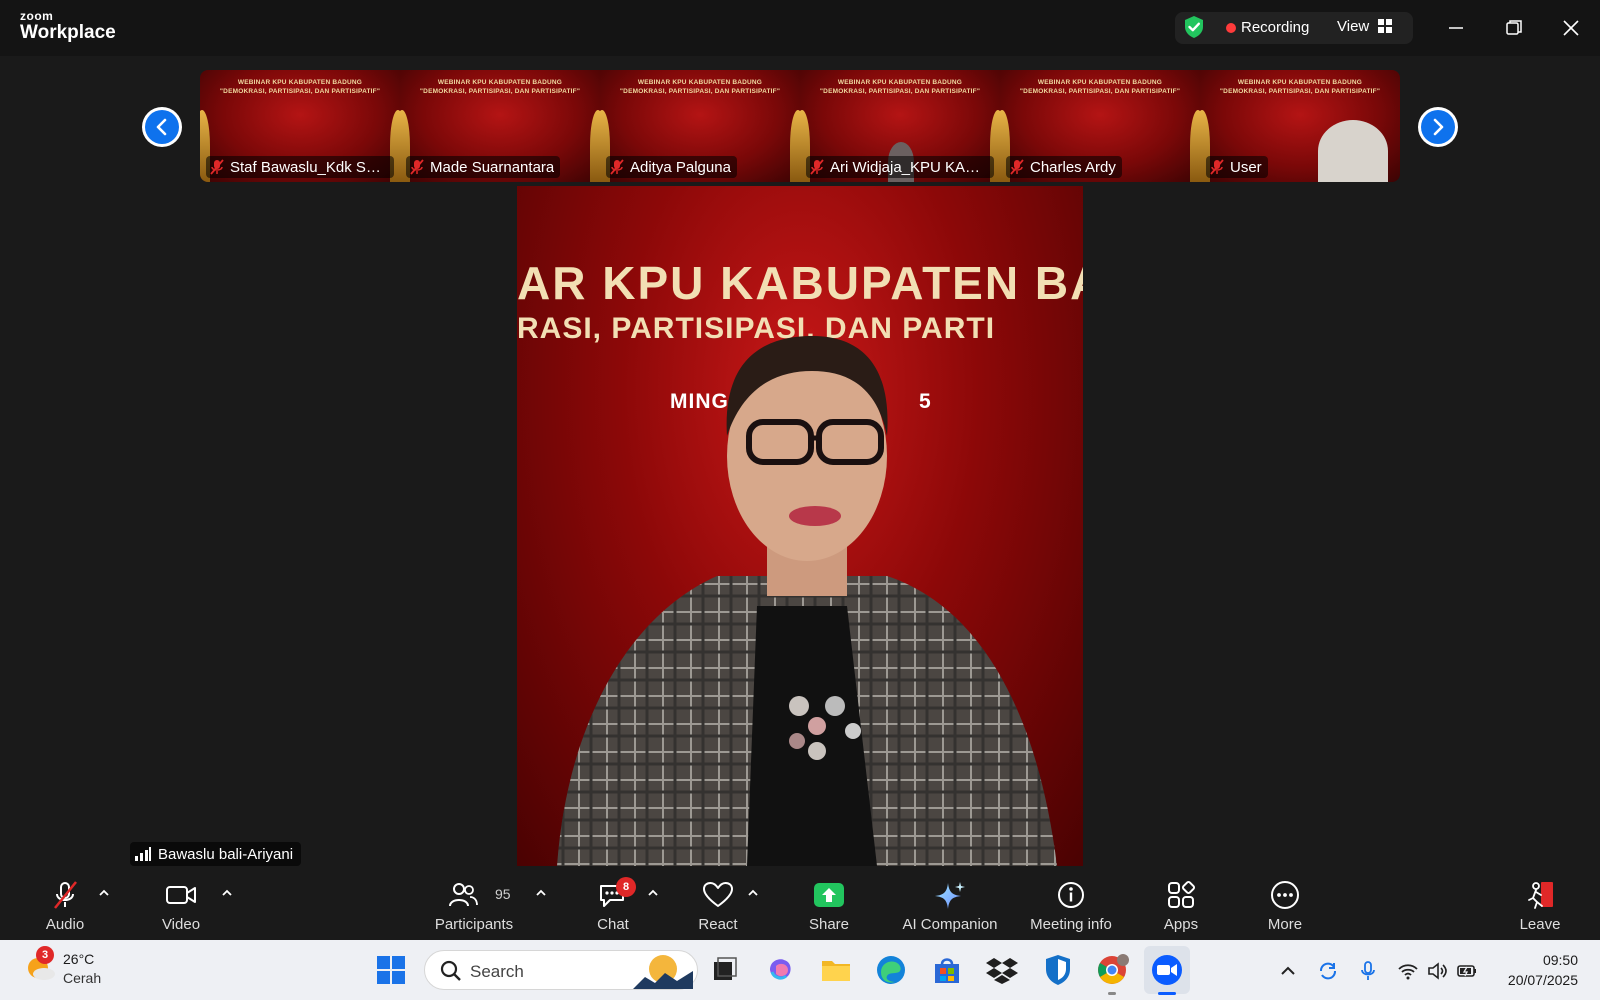  I want to click on previous-page-button, so click(162, 127).